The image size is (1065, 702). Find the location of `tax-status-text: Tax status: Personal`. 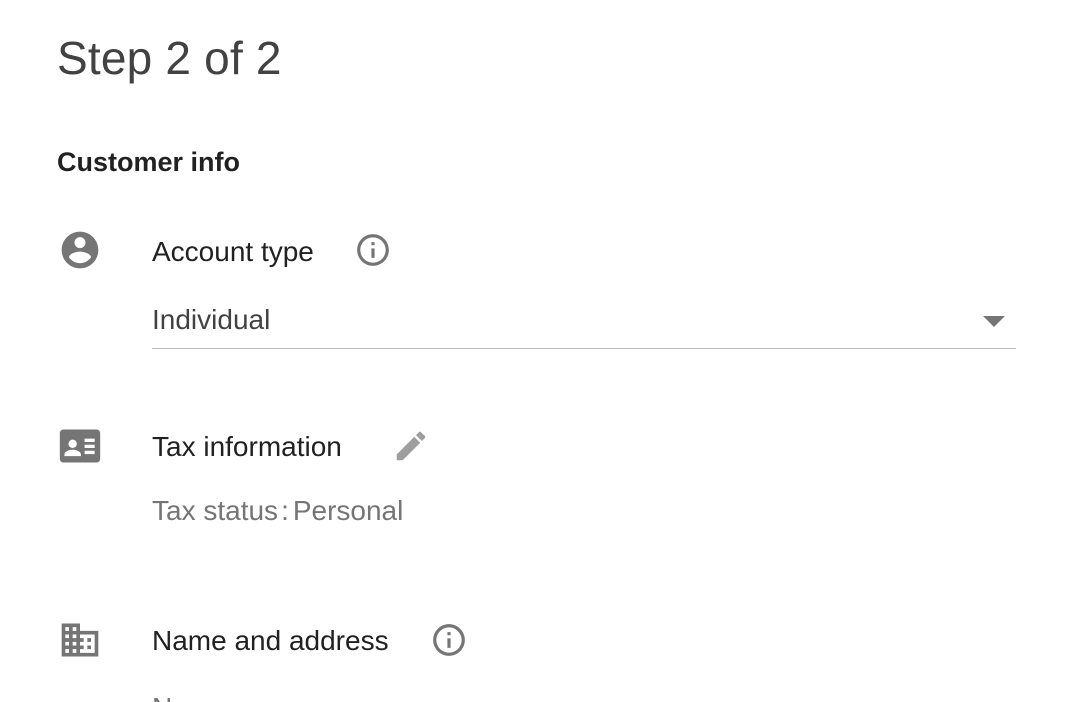

tax-status-text: Tax status: Personal is located at coordinates (277, 511).